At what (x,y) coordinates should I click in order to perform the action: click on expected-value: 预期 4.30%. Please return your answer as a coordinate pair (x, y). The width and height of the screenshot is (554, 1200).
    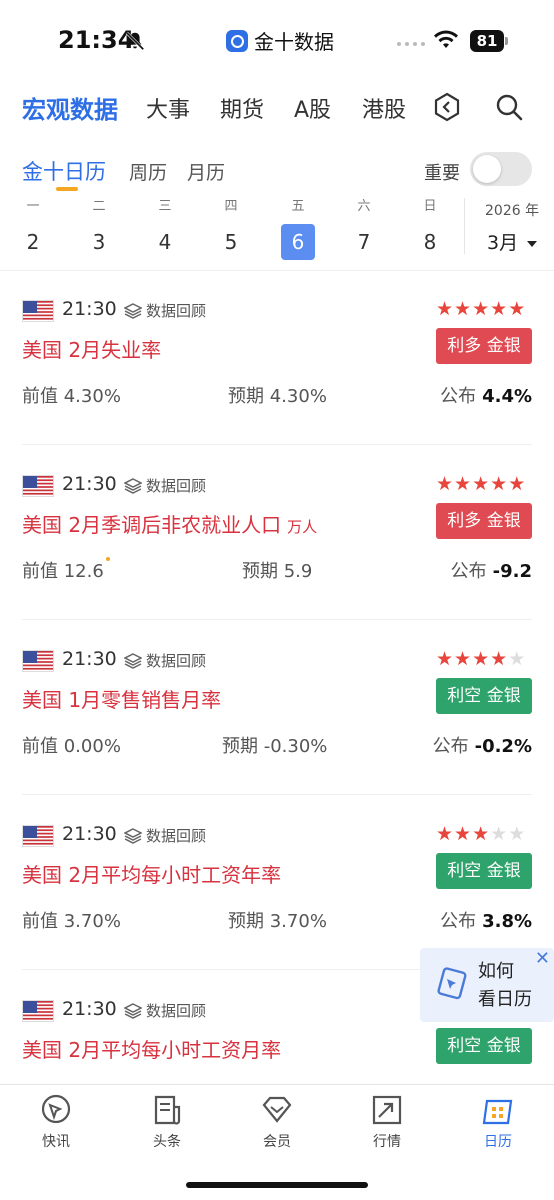
    Looking at the image, I should click on (277, 396).